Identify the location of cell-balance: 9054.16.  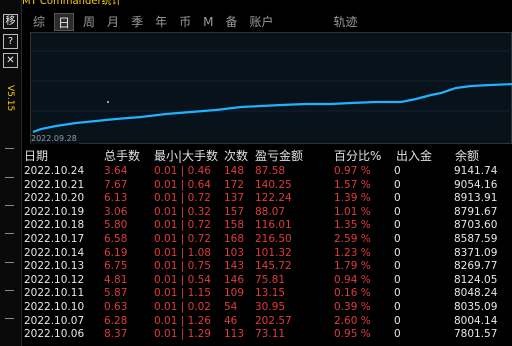
(476, 184).